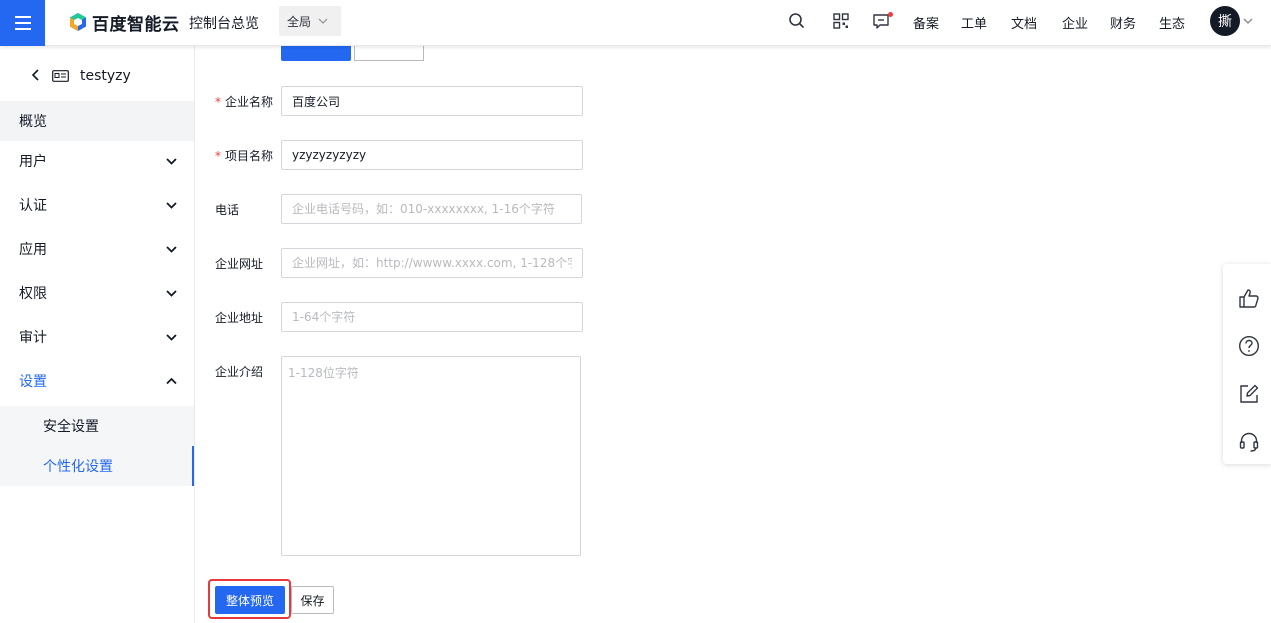 This screenshot has width=1271, height=623. Describe the element at coordinates (22, 23) in the screenshot. I see `menu-icon` at that location.